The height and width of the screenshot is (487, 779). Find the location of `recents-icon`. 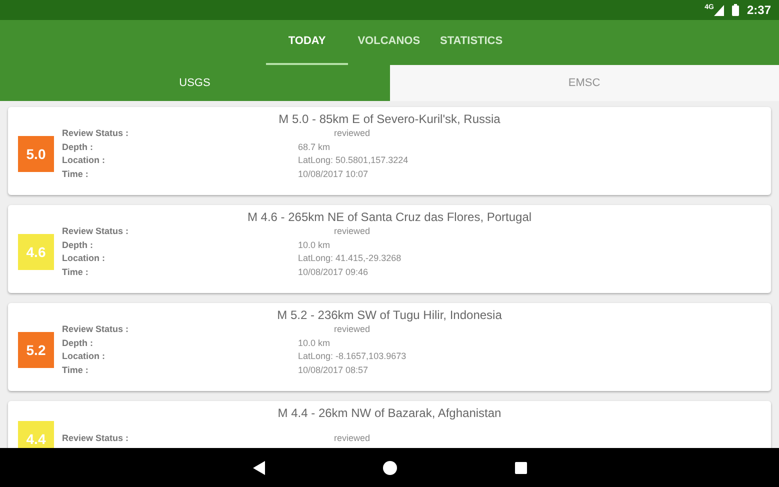

recents-icon is located at coordinates (520, 468).